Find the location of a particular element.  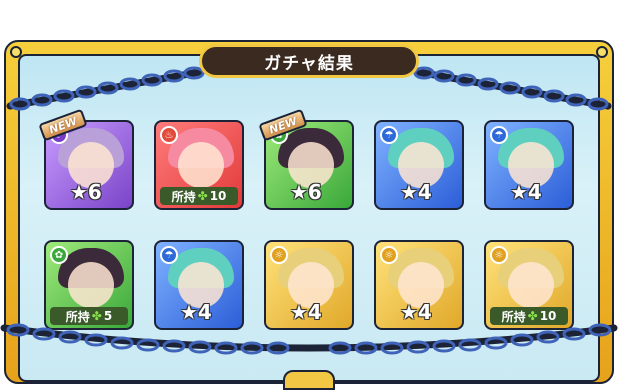

monster-card: ✿ 所持 ✤ 5 is located at coordinates (89, 285).